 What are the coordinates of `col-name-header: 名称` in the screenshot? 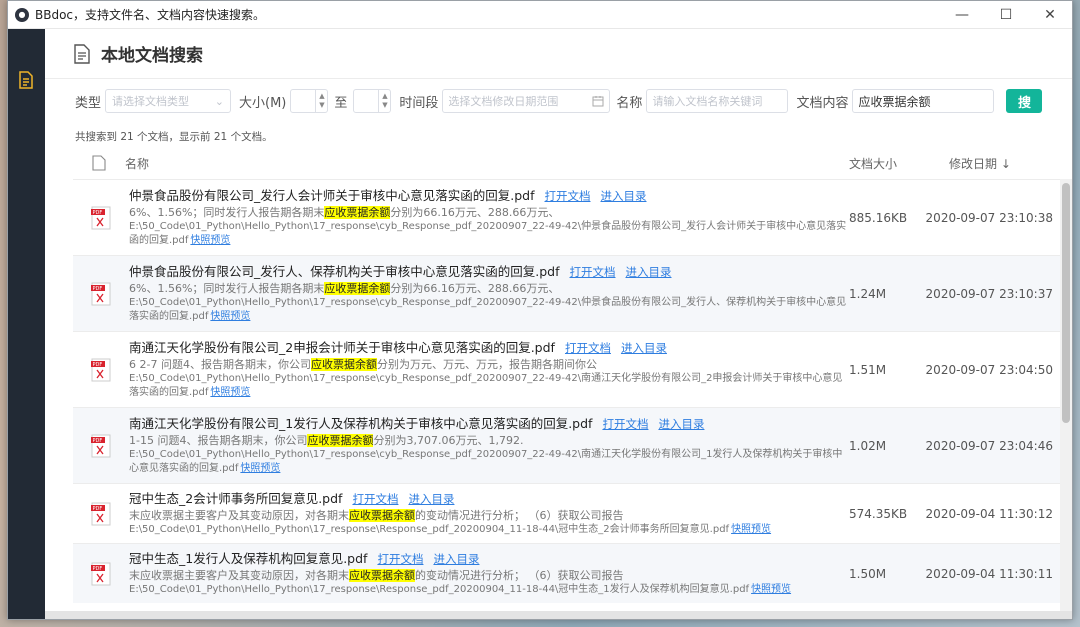 It's located at (137, 163).